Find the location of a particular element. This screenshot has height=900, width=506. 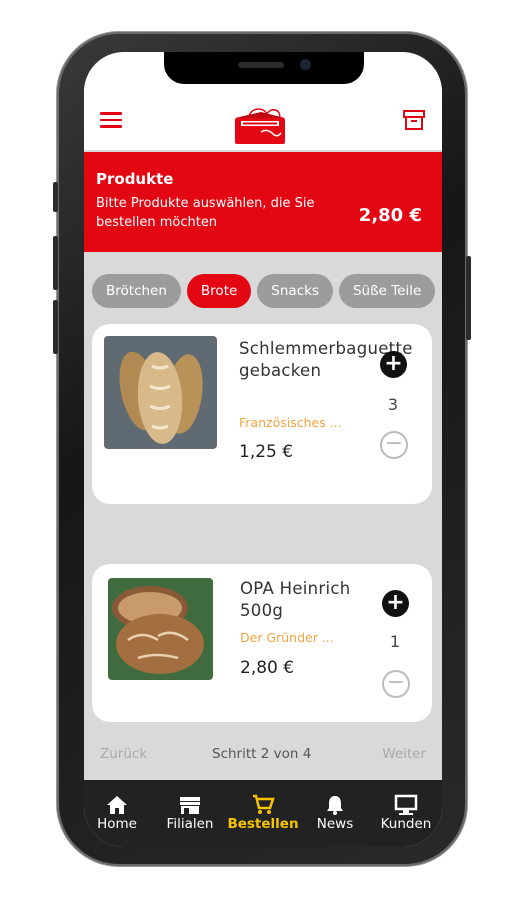

product-name: OPA Heinrich 500g is located at coordinates (295, 599).